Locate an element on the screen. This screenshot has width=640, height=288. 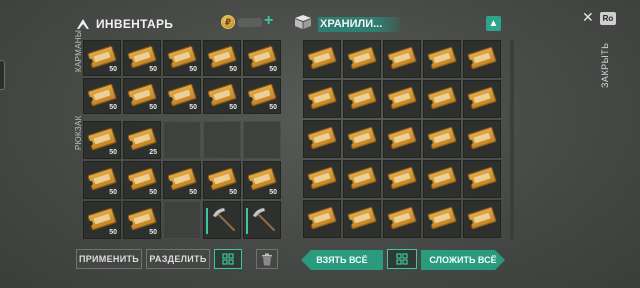
edge-handle is located at coordinates (2, 75).